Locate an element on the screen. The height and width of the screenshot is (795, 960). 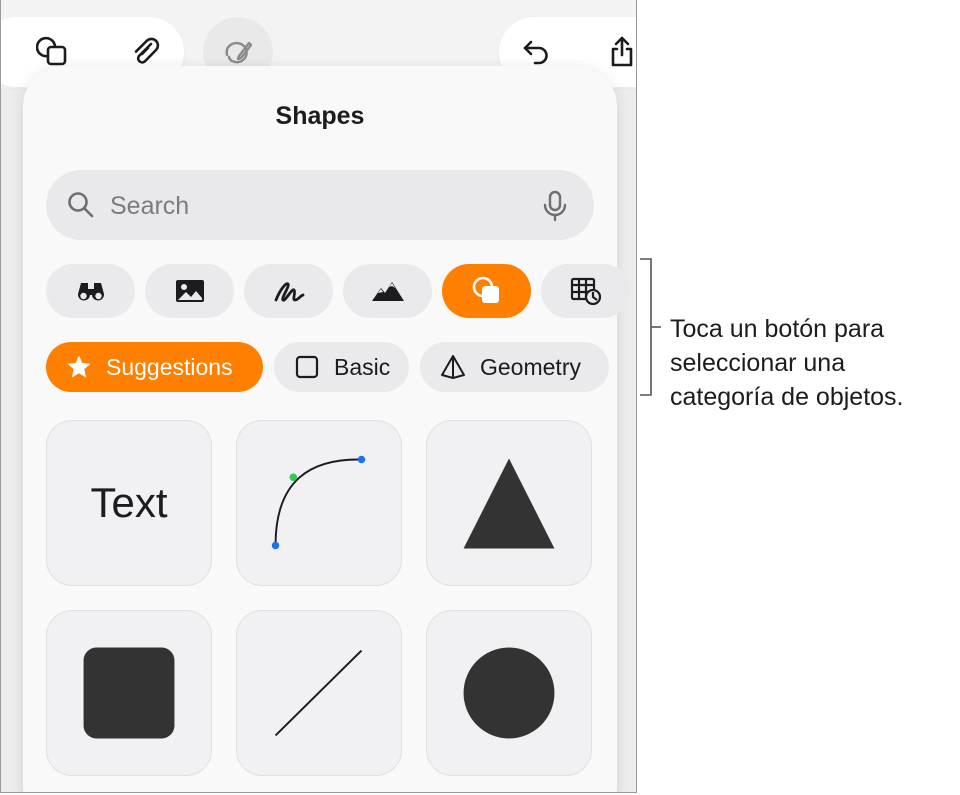
share-button is located at coordinates (615, 52).